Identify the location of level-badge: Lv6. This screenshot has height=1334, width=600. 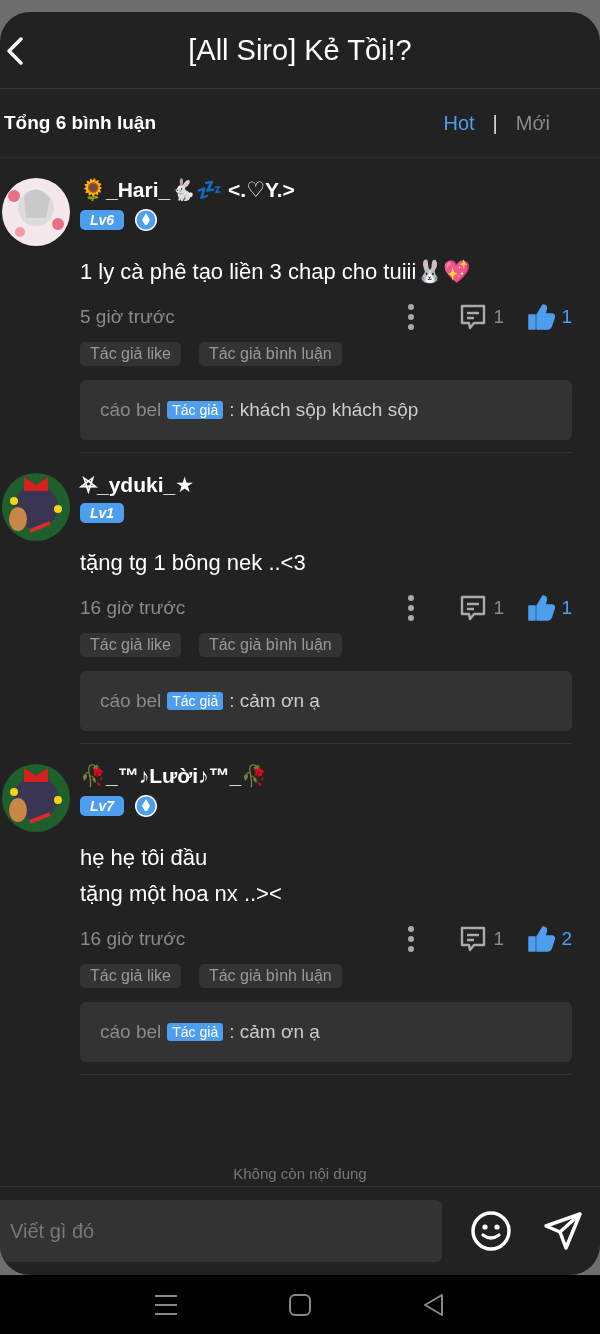
(102, 220).